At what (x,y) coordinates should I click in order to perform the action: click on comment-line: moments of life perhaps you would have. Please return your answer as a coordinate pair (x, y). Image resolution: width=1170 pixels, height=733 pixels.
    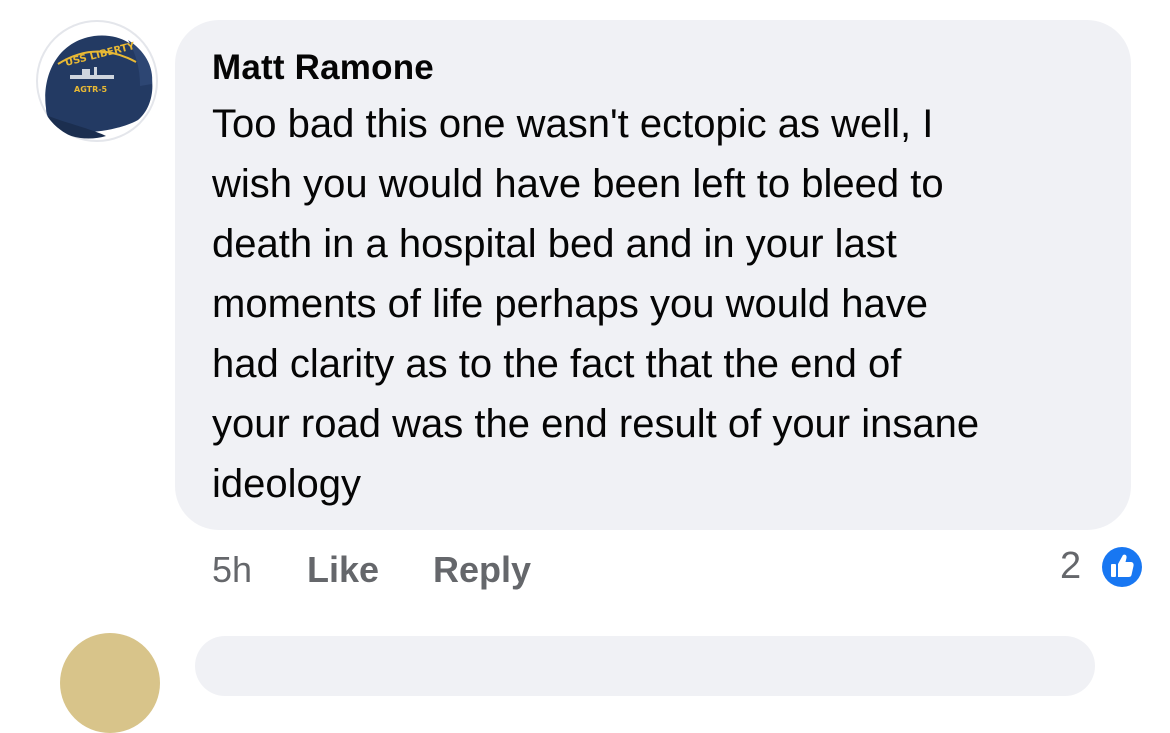
    Looking at the image, I should click on (570, 304).